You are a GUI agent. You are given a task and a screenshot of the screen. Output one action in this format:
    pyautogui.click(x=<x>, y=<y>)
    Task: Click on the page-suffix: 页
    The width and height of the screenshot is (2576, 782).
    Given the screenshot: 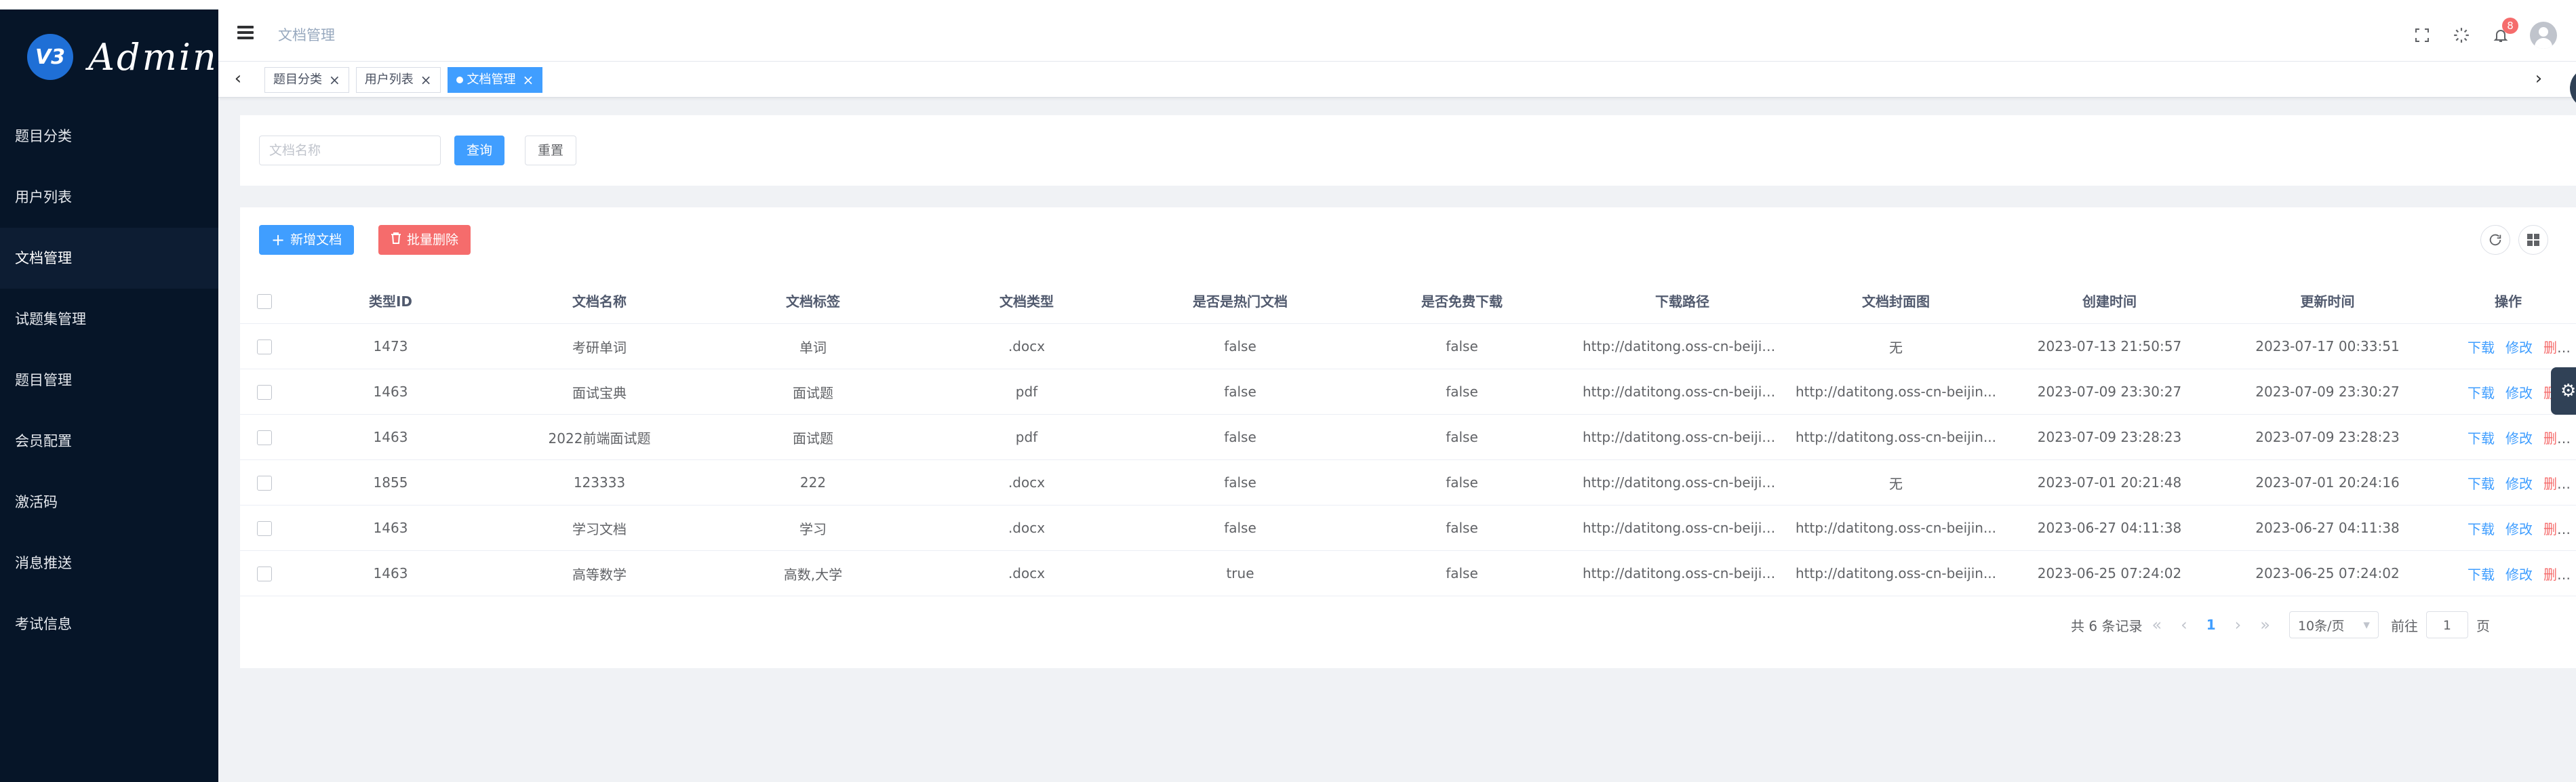 What is the action you would take?
    pyautogui.click(x=2483, y=625)
    